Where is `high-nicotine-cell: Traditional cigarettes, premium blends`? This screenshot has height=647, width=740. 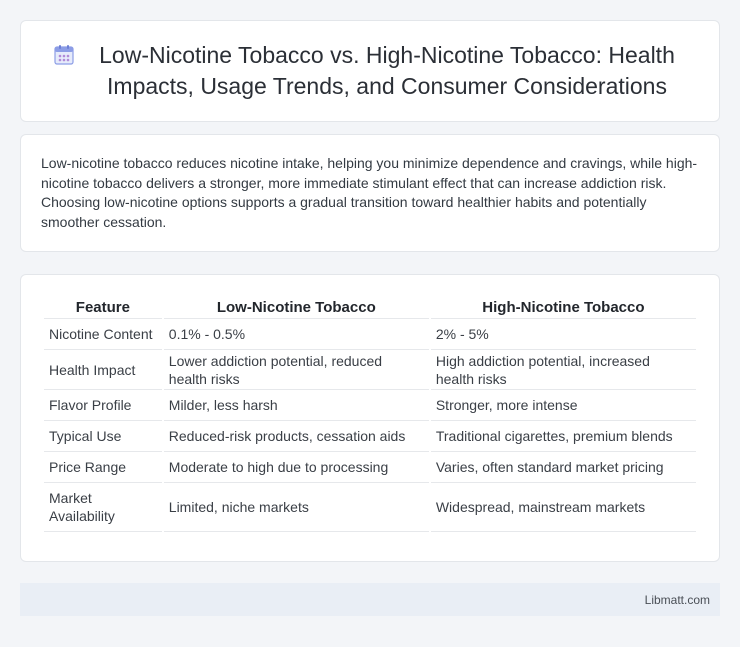 high-nicotine-cell: Traditional cigarettes, premium blends is located at coordinates (563, 436).